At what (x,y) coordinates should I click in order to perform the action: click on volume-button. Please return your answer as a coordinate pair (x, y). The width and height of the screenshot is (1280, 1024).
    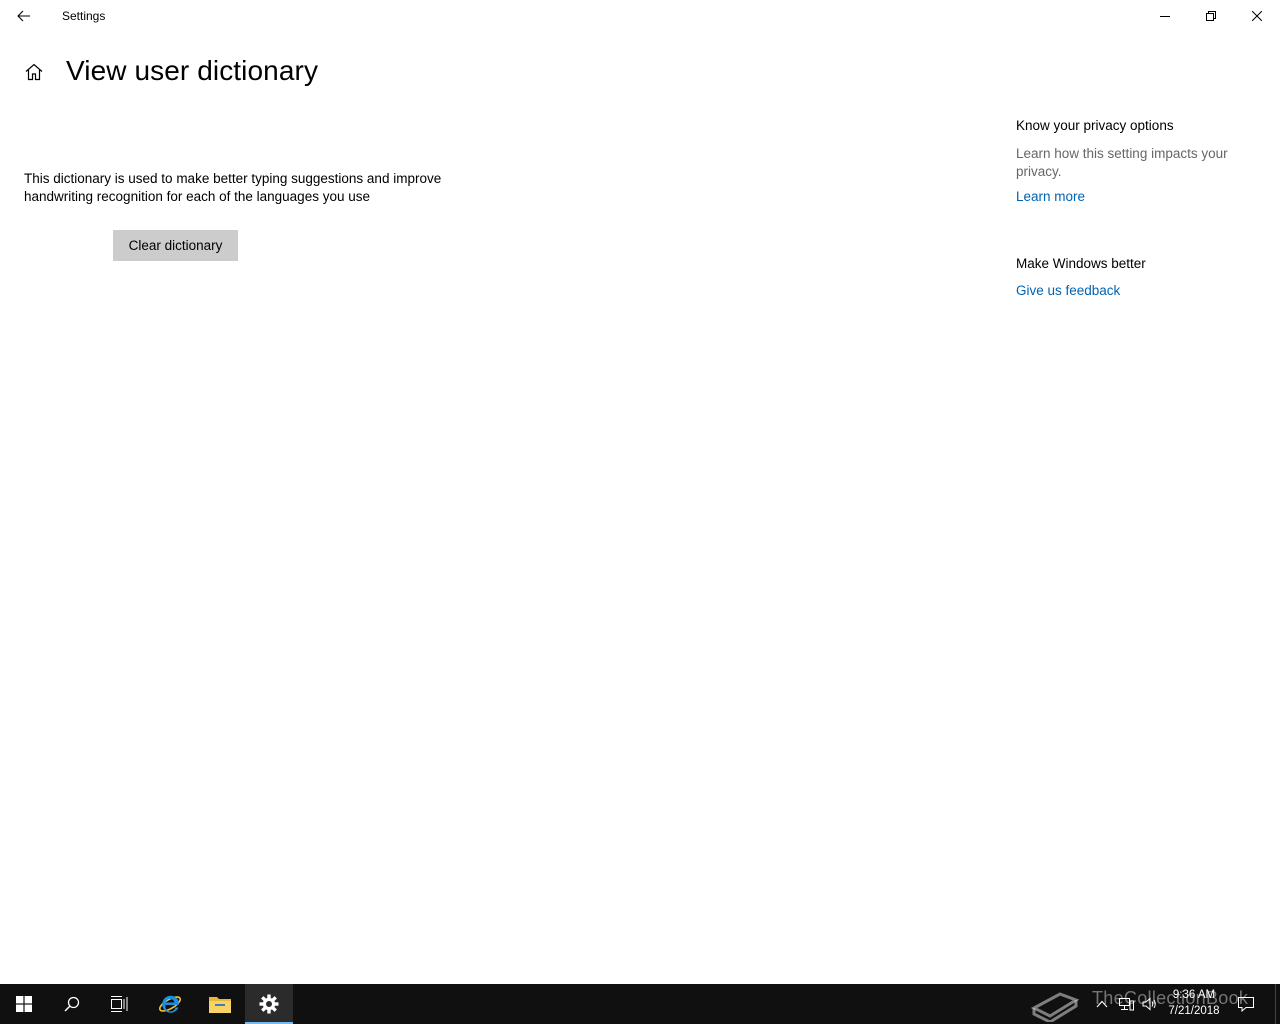
    Looking at the image, I should click on (1150, 1004).